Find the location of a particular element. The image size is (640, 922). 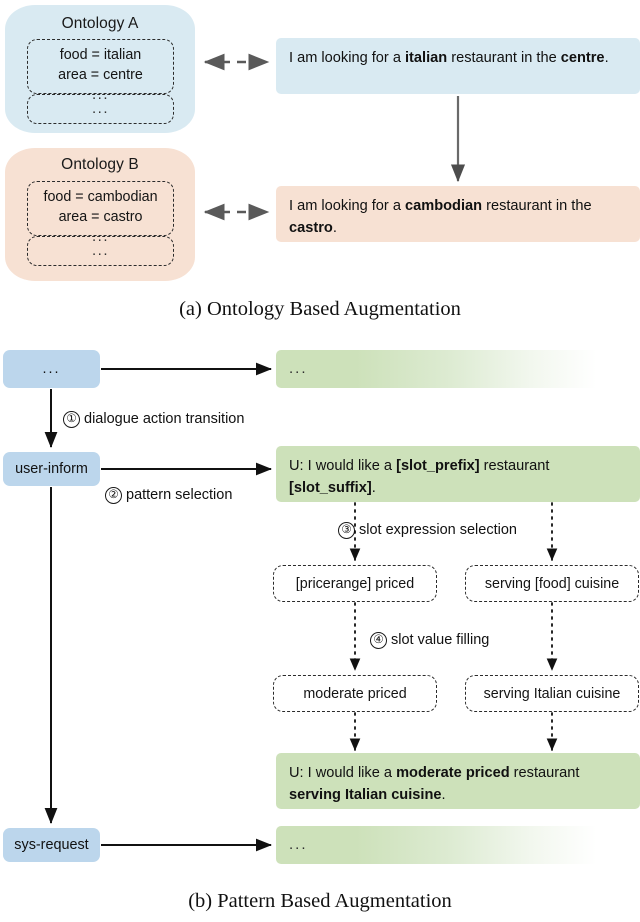

slot-expression-pricerange-label: [pricerange] priced is located at coordinates (355, 583).